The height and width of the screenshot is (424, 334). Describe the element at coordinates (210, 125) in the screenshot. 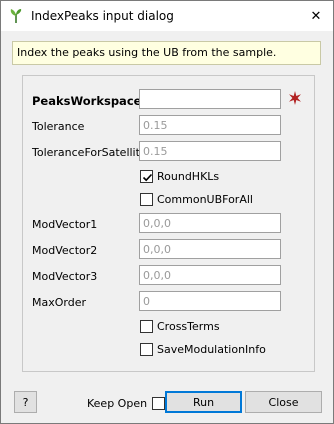

I see `tolerance-input` at that location.